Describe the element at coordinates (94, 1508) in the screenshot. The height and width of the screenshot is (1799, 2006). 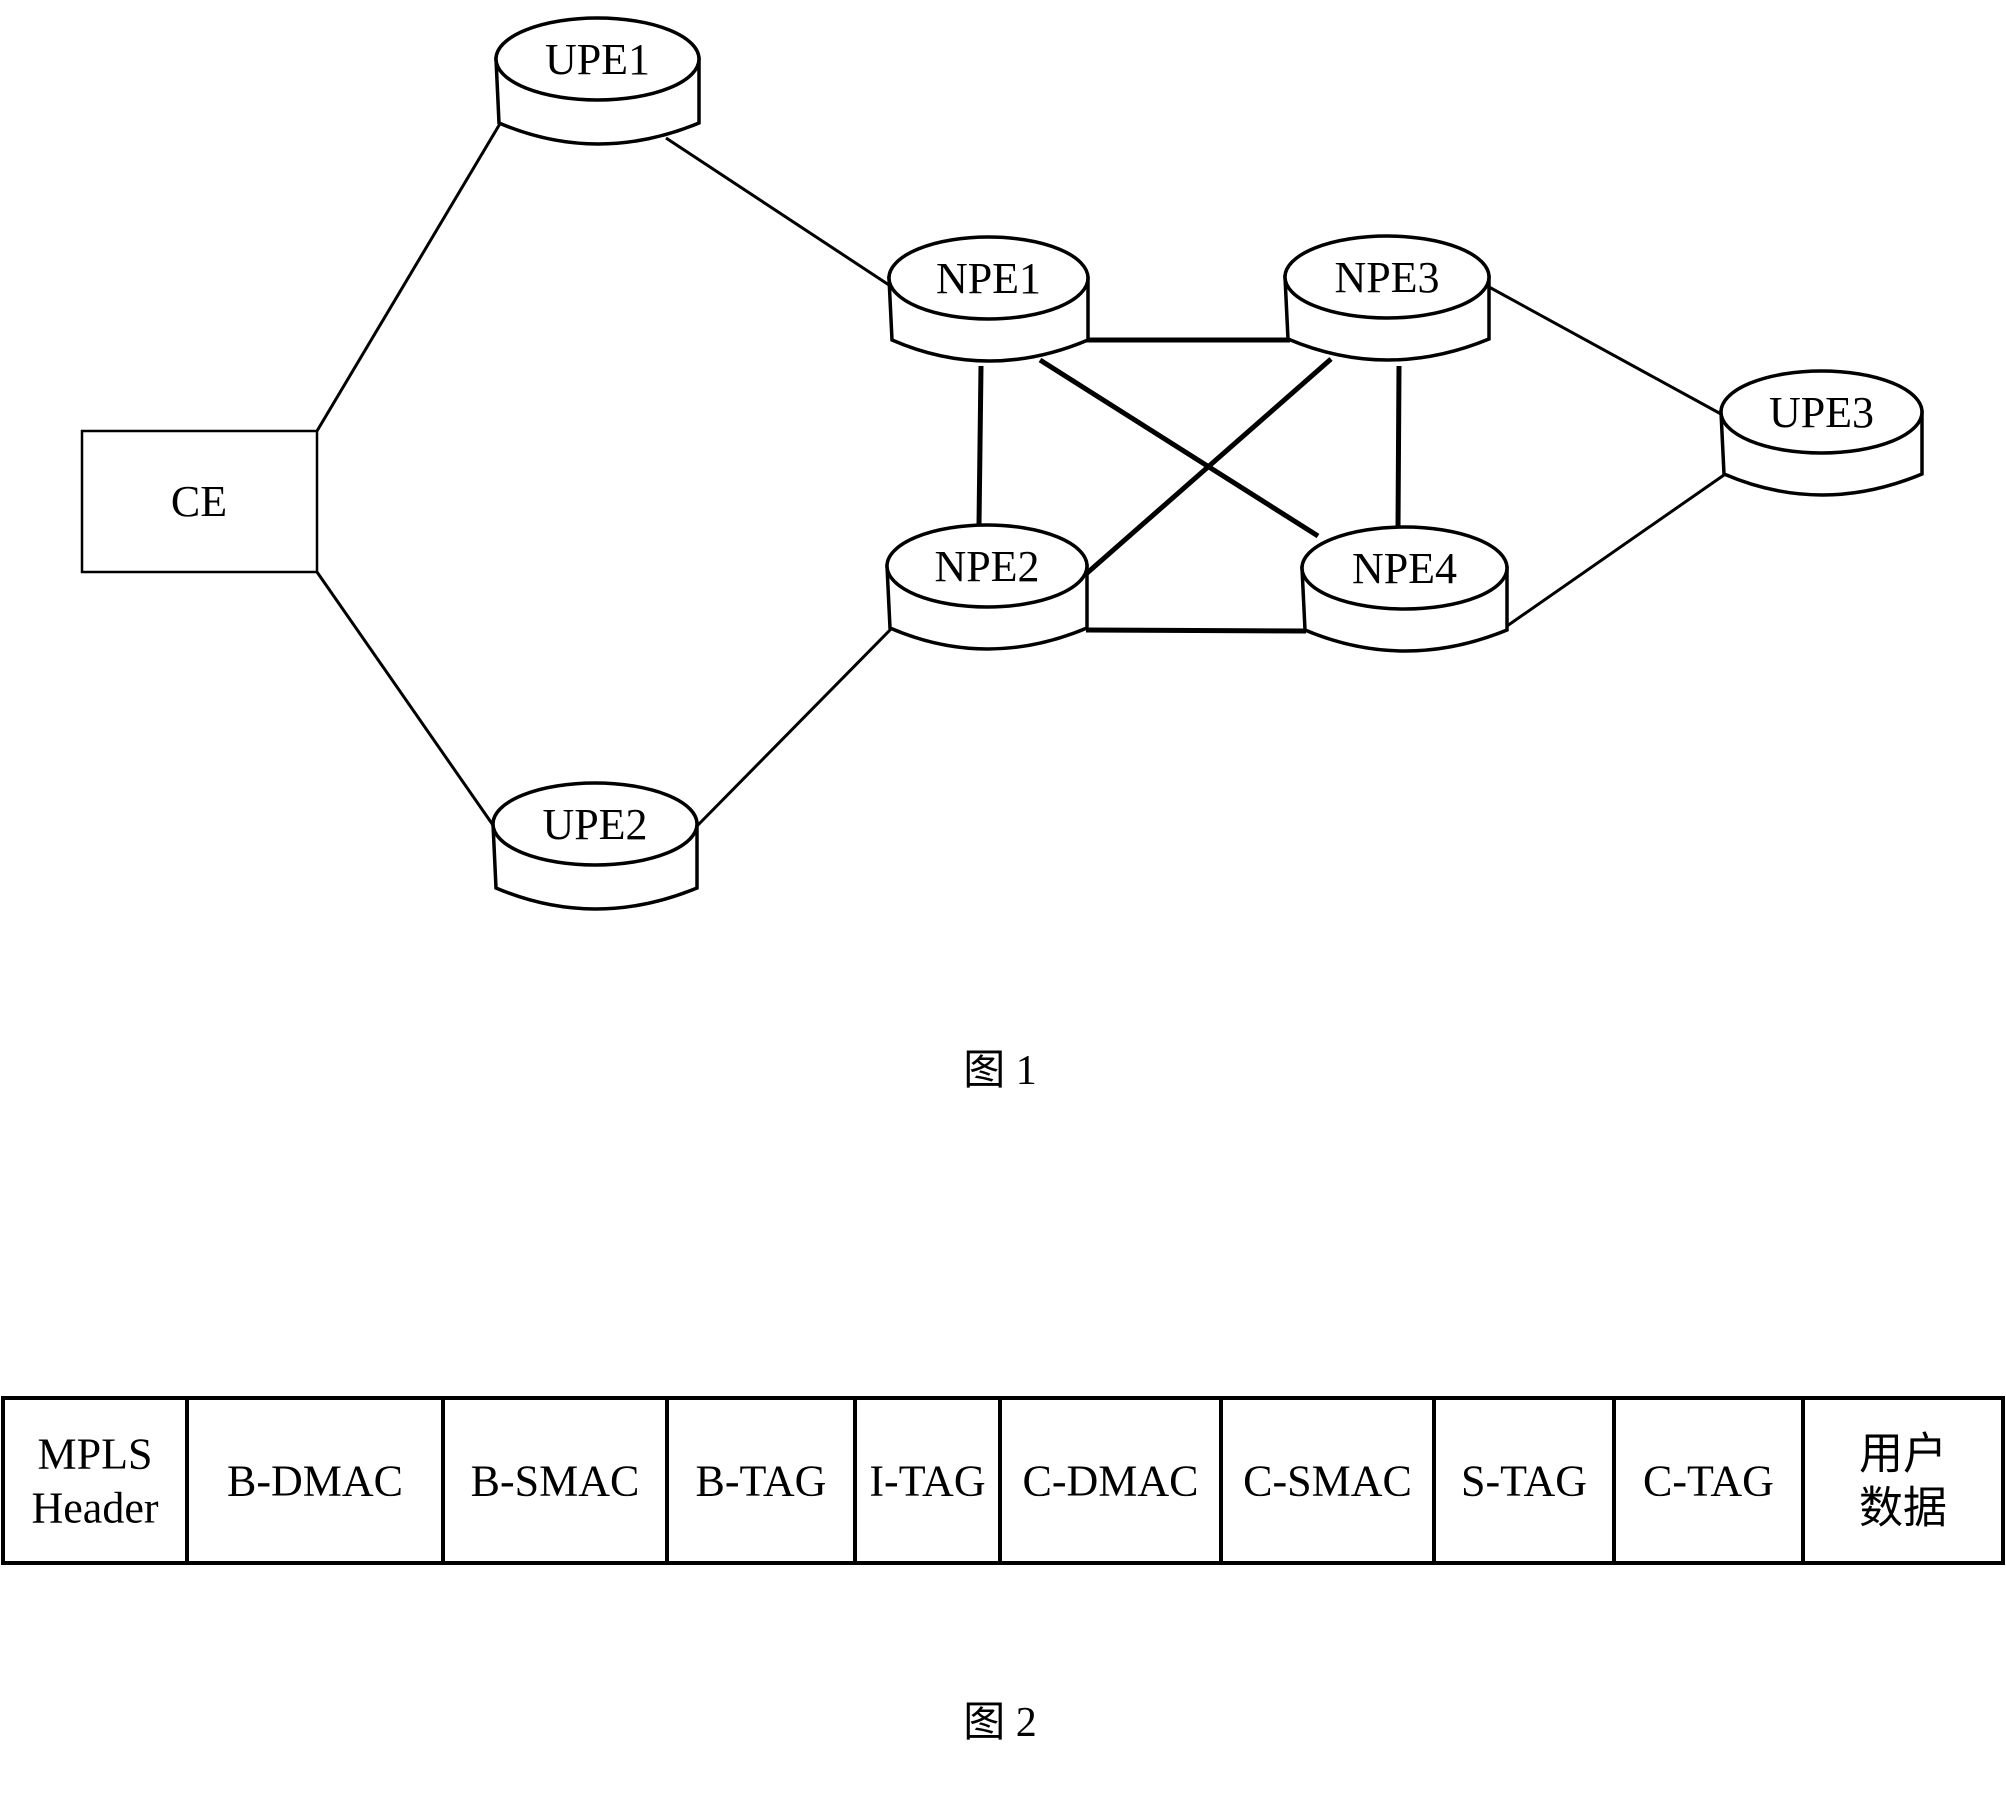
I see `field-label: Header` at that location.